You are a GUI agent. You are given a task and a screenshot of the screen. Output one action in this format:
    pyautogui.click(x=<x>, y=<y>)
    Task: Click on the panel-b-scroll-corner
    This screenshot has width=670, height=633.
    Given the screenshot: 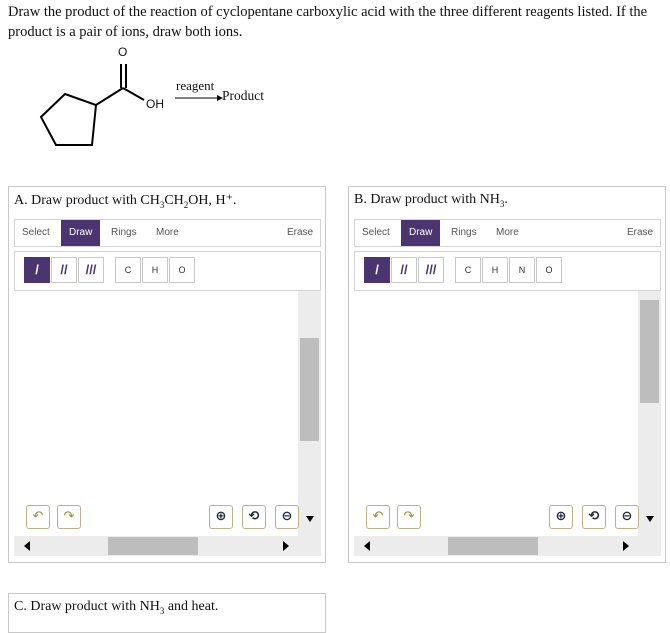 What is the action you would take?
    pyautogui.click(x=649, y=546)
    